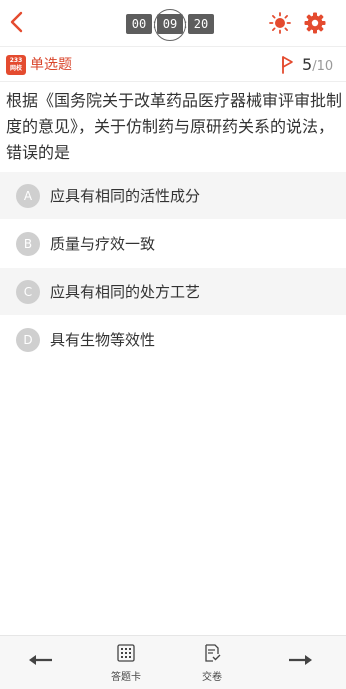  What do you see at coordinates (212, 677) in the screenshot?
I see `submit-label: 交卷` at bounding box center [212, 677].